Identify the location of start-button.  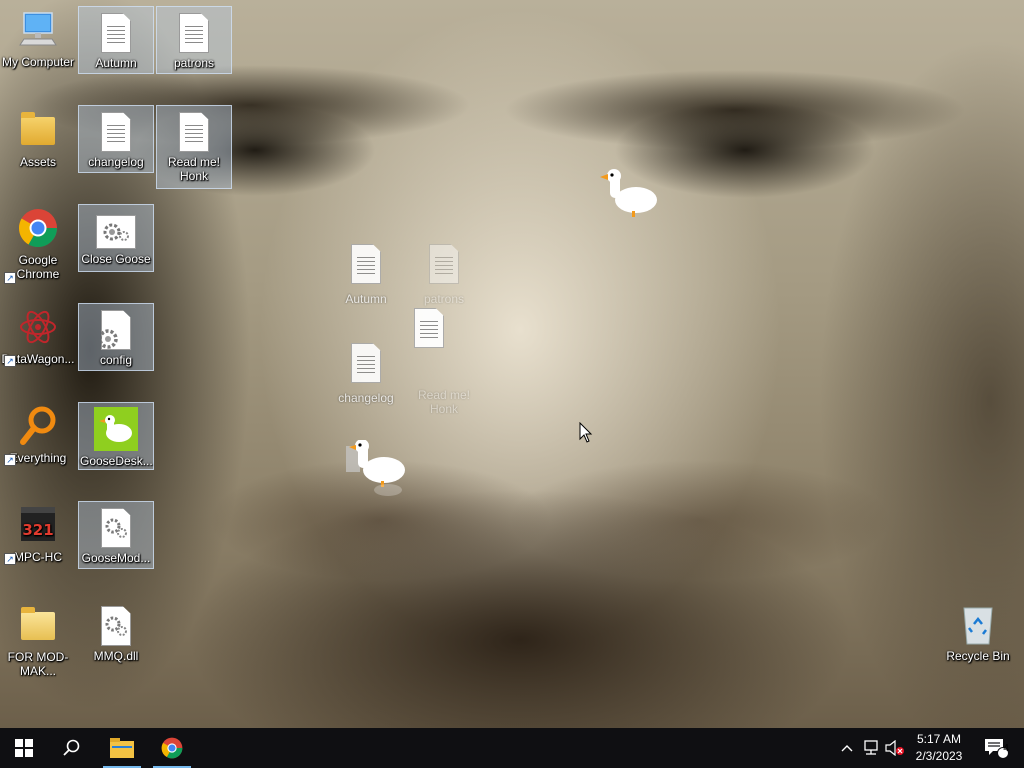
(24, 748).